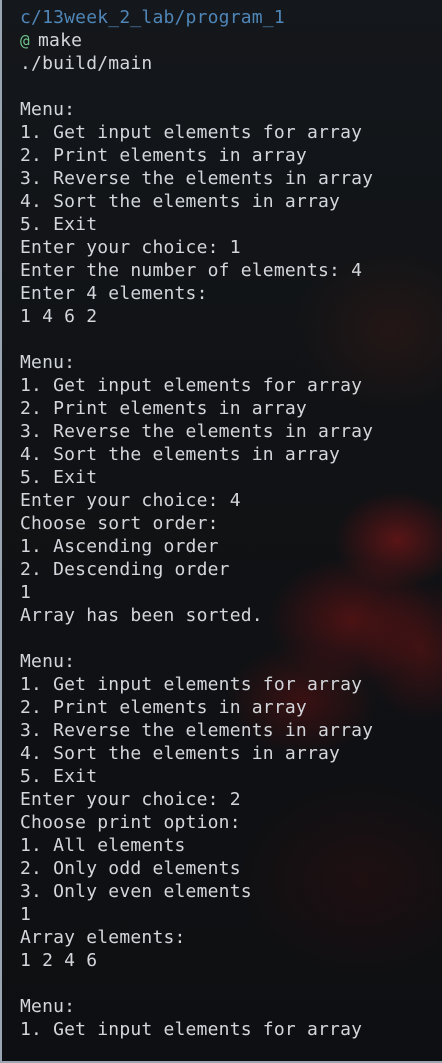 This screenshot has height=1063, width=442. I want to click on current-path: c/13week_2_lab/program_1, so click(152, 17).